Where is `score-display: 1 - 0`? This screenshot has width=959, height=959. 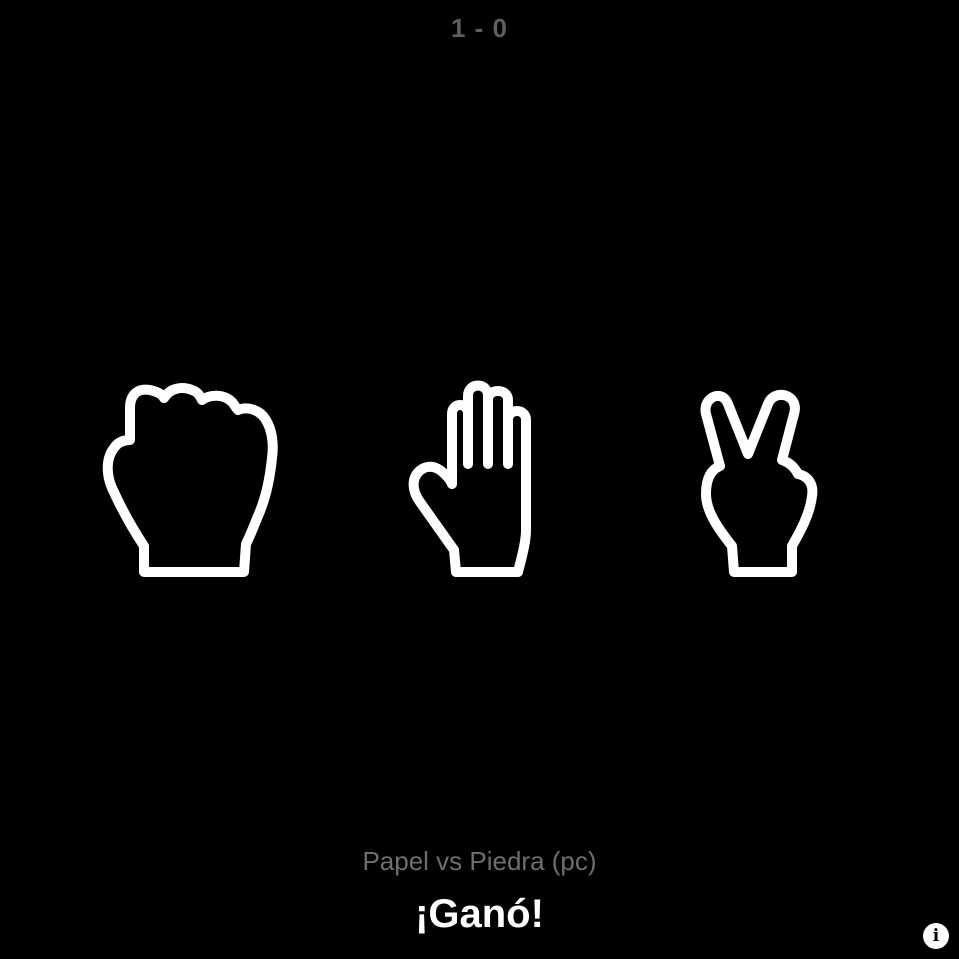
score-display: 1 - 0 is located at coordinates (479, 28).